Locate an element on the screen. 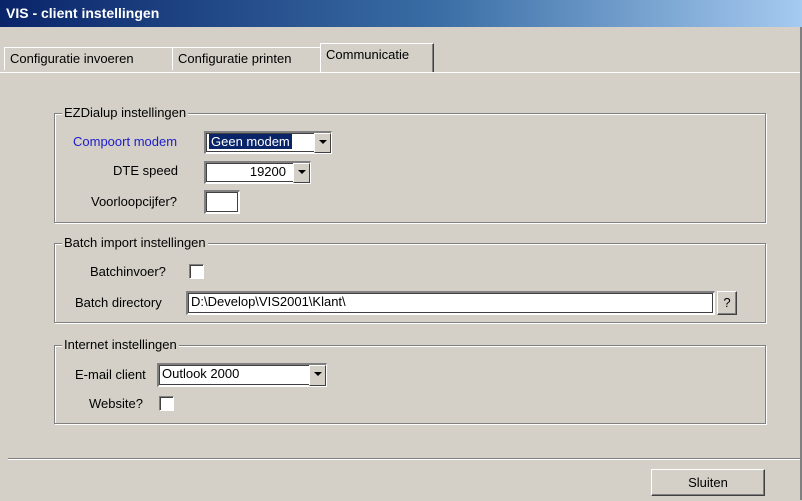 The image size is (802, 501). voorloopcijfer-input is located at coordinates (222, 202).